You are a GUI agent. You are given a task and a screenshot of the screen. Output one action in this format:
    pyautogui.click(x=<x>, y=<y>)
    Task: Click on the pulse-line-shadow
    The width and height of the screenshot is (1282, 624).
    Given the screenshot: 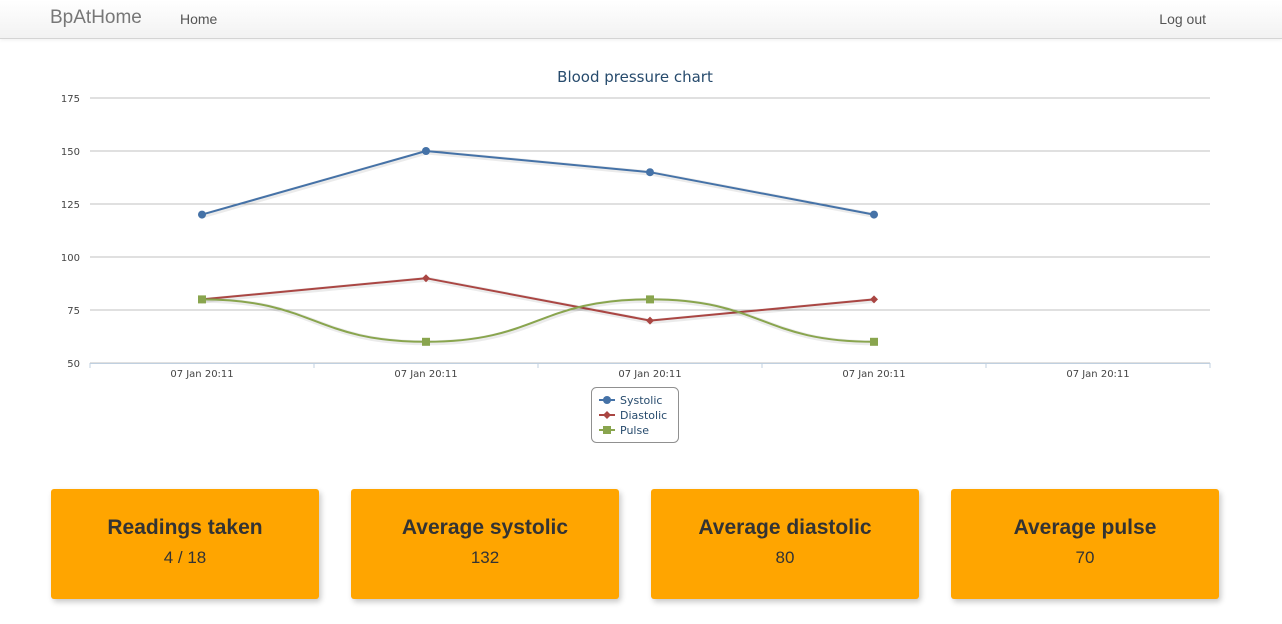 What is the action you would take?
    pyautogui.click(x=539, y=321)
    